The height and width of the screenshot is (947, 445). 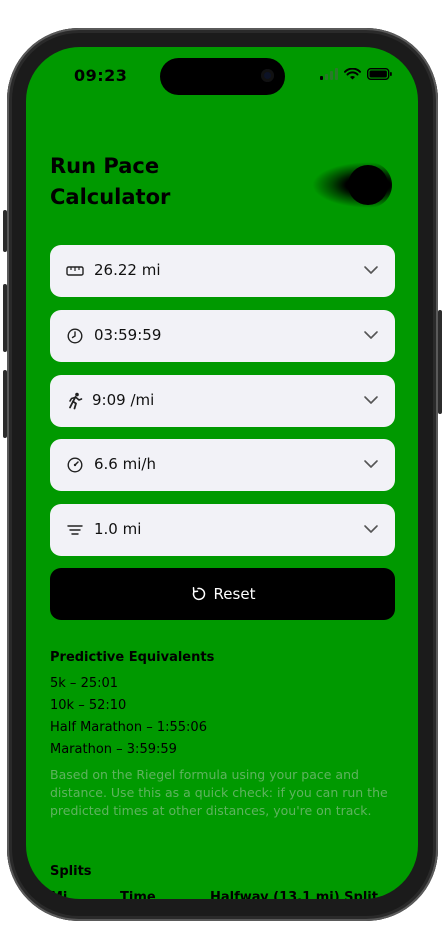 What do you see at coordinates (379, 74) in the screenshot?
I see `battery-icon` at bounding box center [379, 74].